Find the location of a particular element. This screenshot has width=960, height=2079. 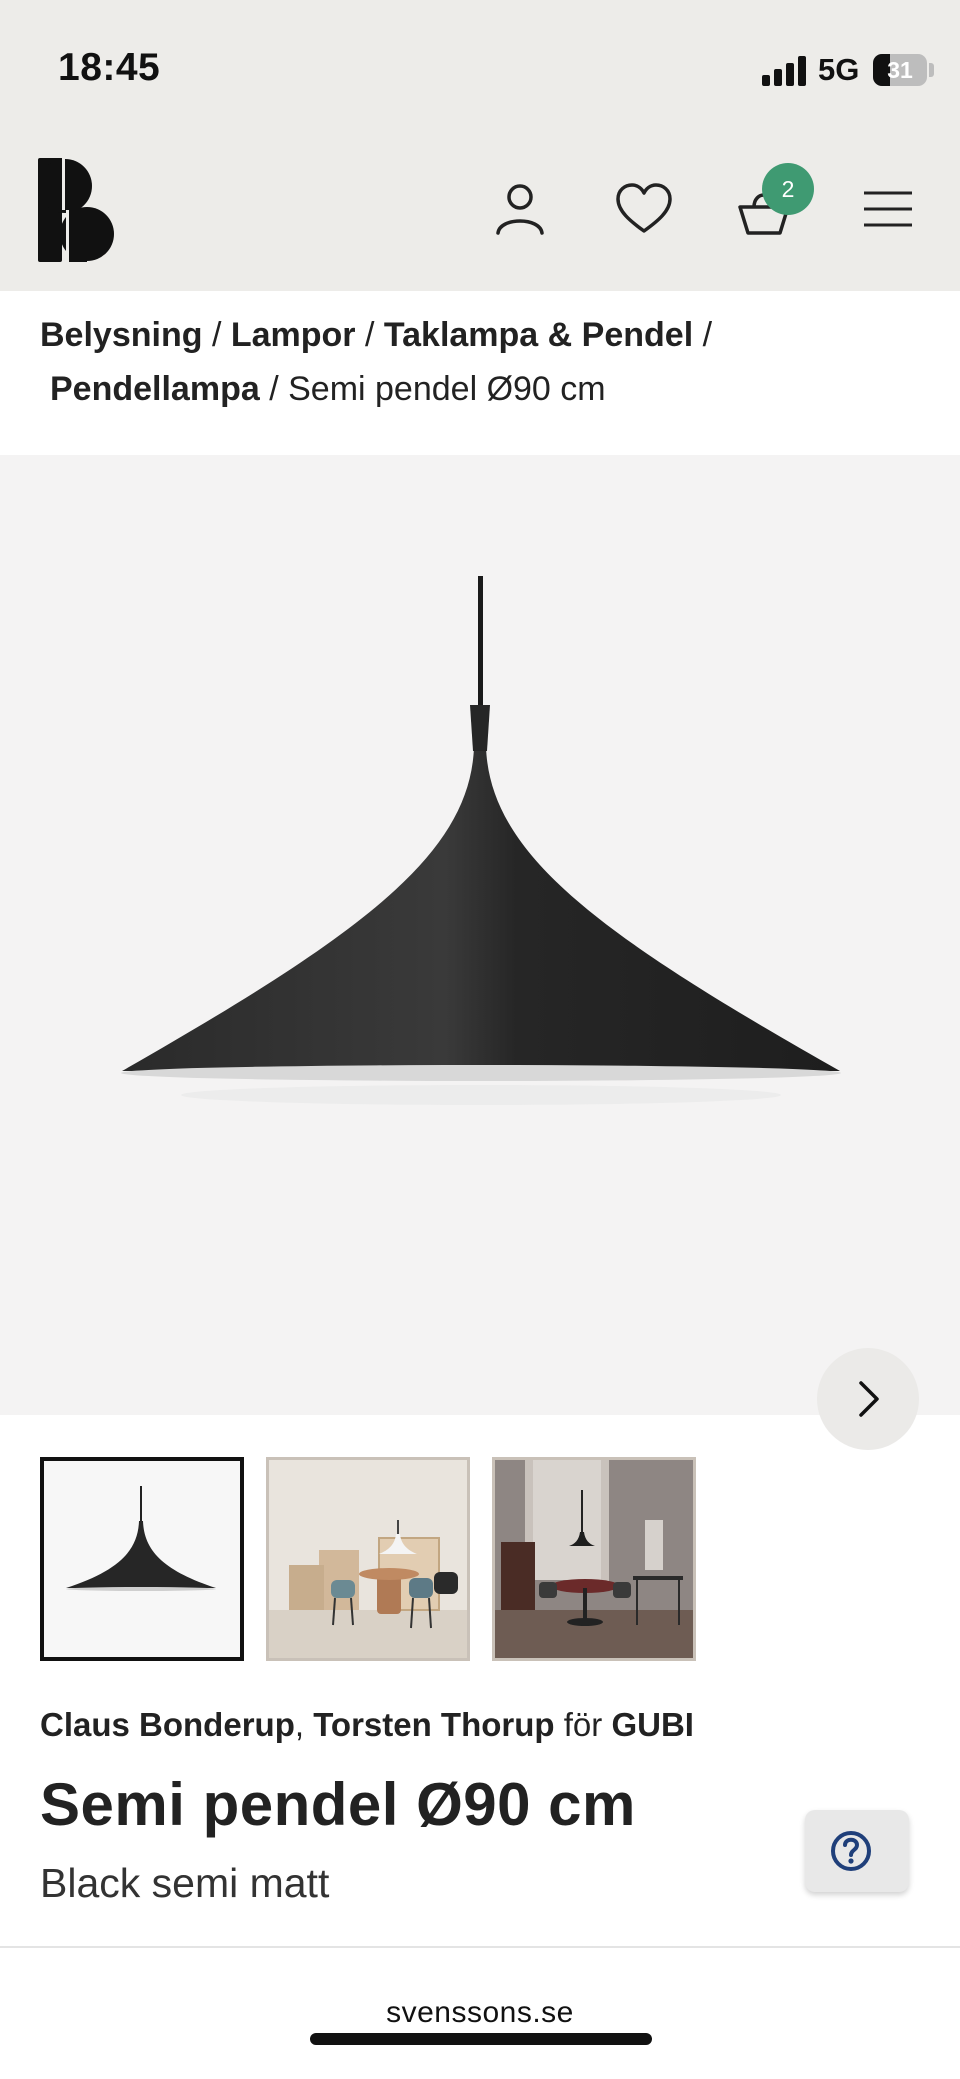

battery-icon: 31 is located at coordinates (900, 70).